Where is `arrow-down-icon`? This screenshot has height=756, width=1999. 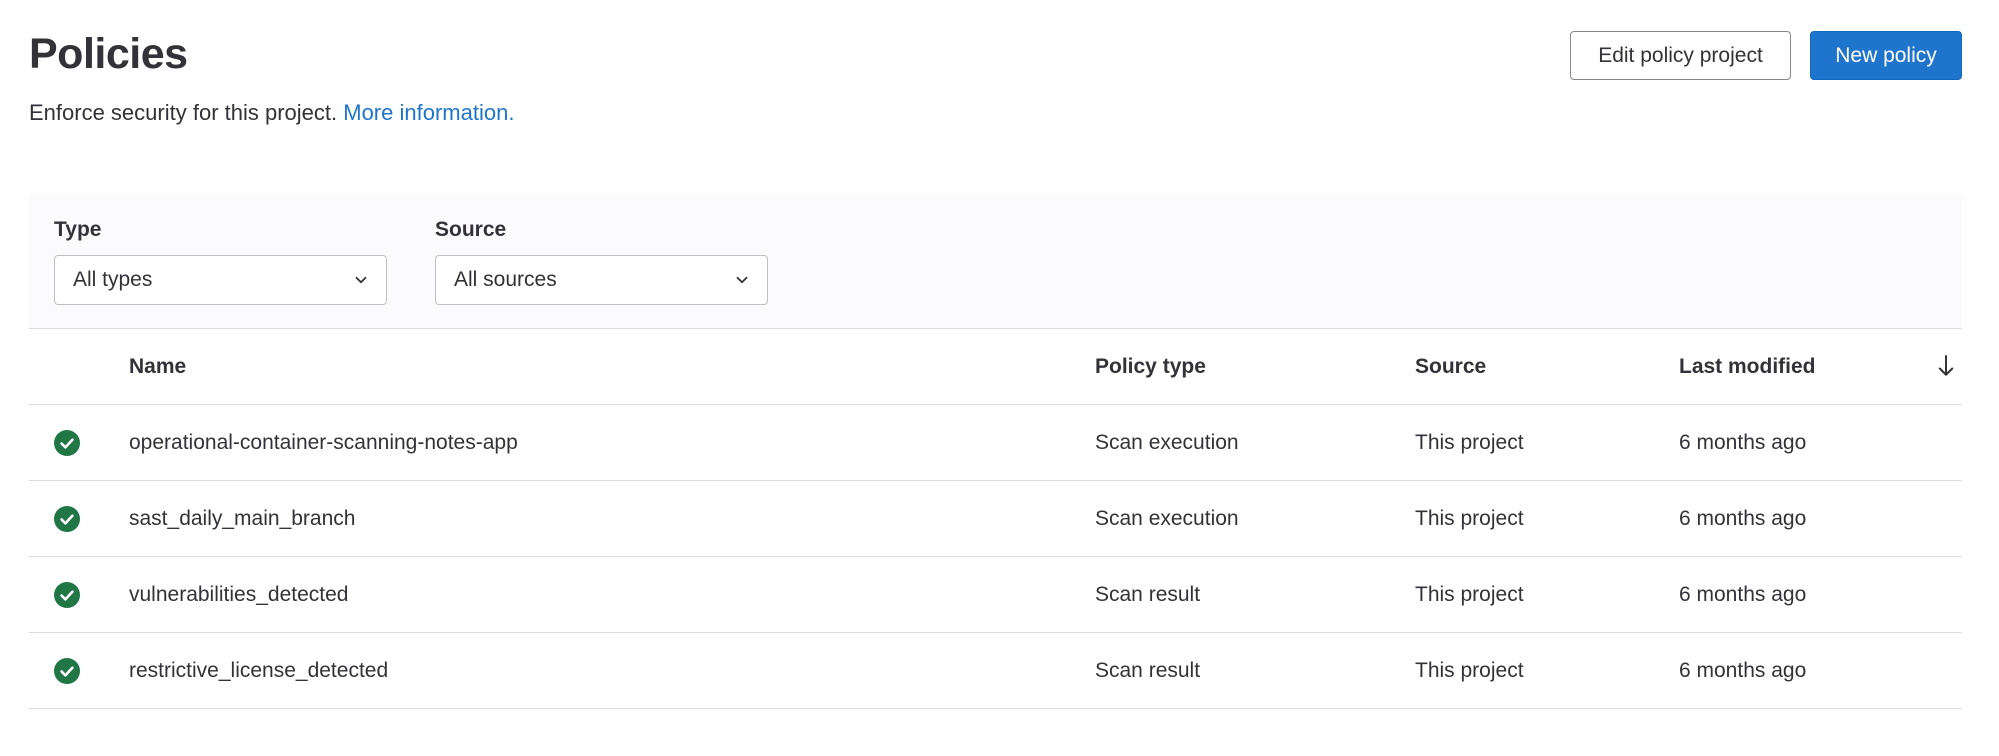
arrow-down-icon is located at coordinates (1946, 366).